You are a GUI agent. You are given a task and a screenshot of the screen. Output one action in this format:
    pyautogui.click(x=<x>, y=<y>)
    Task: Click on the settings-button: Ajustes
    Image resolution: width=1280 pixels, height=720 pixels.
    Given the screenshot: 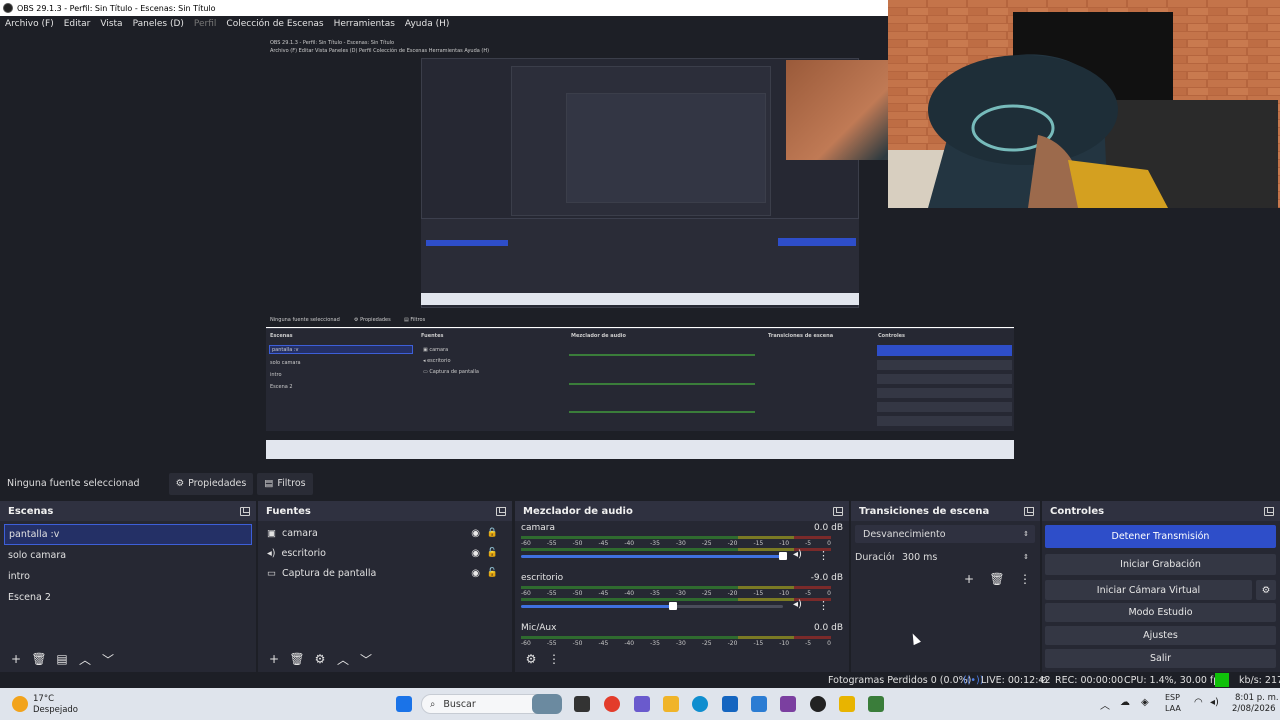 What is the action you would take?
    pyautogui.click(x=1160, y=635)
    